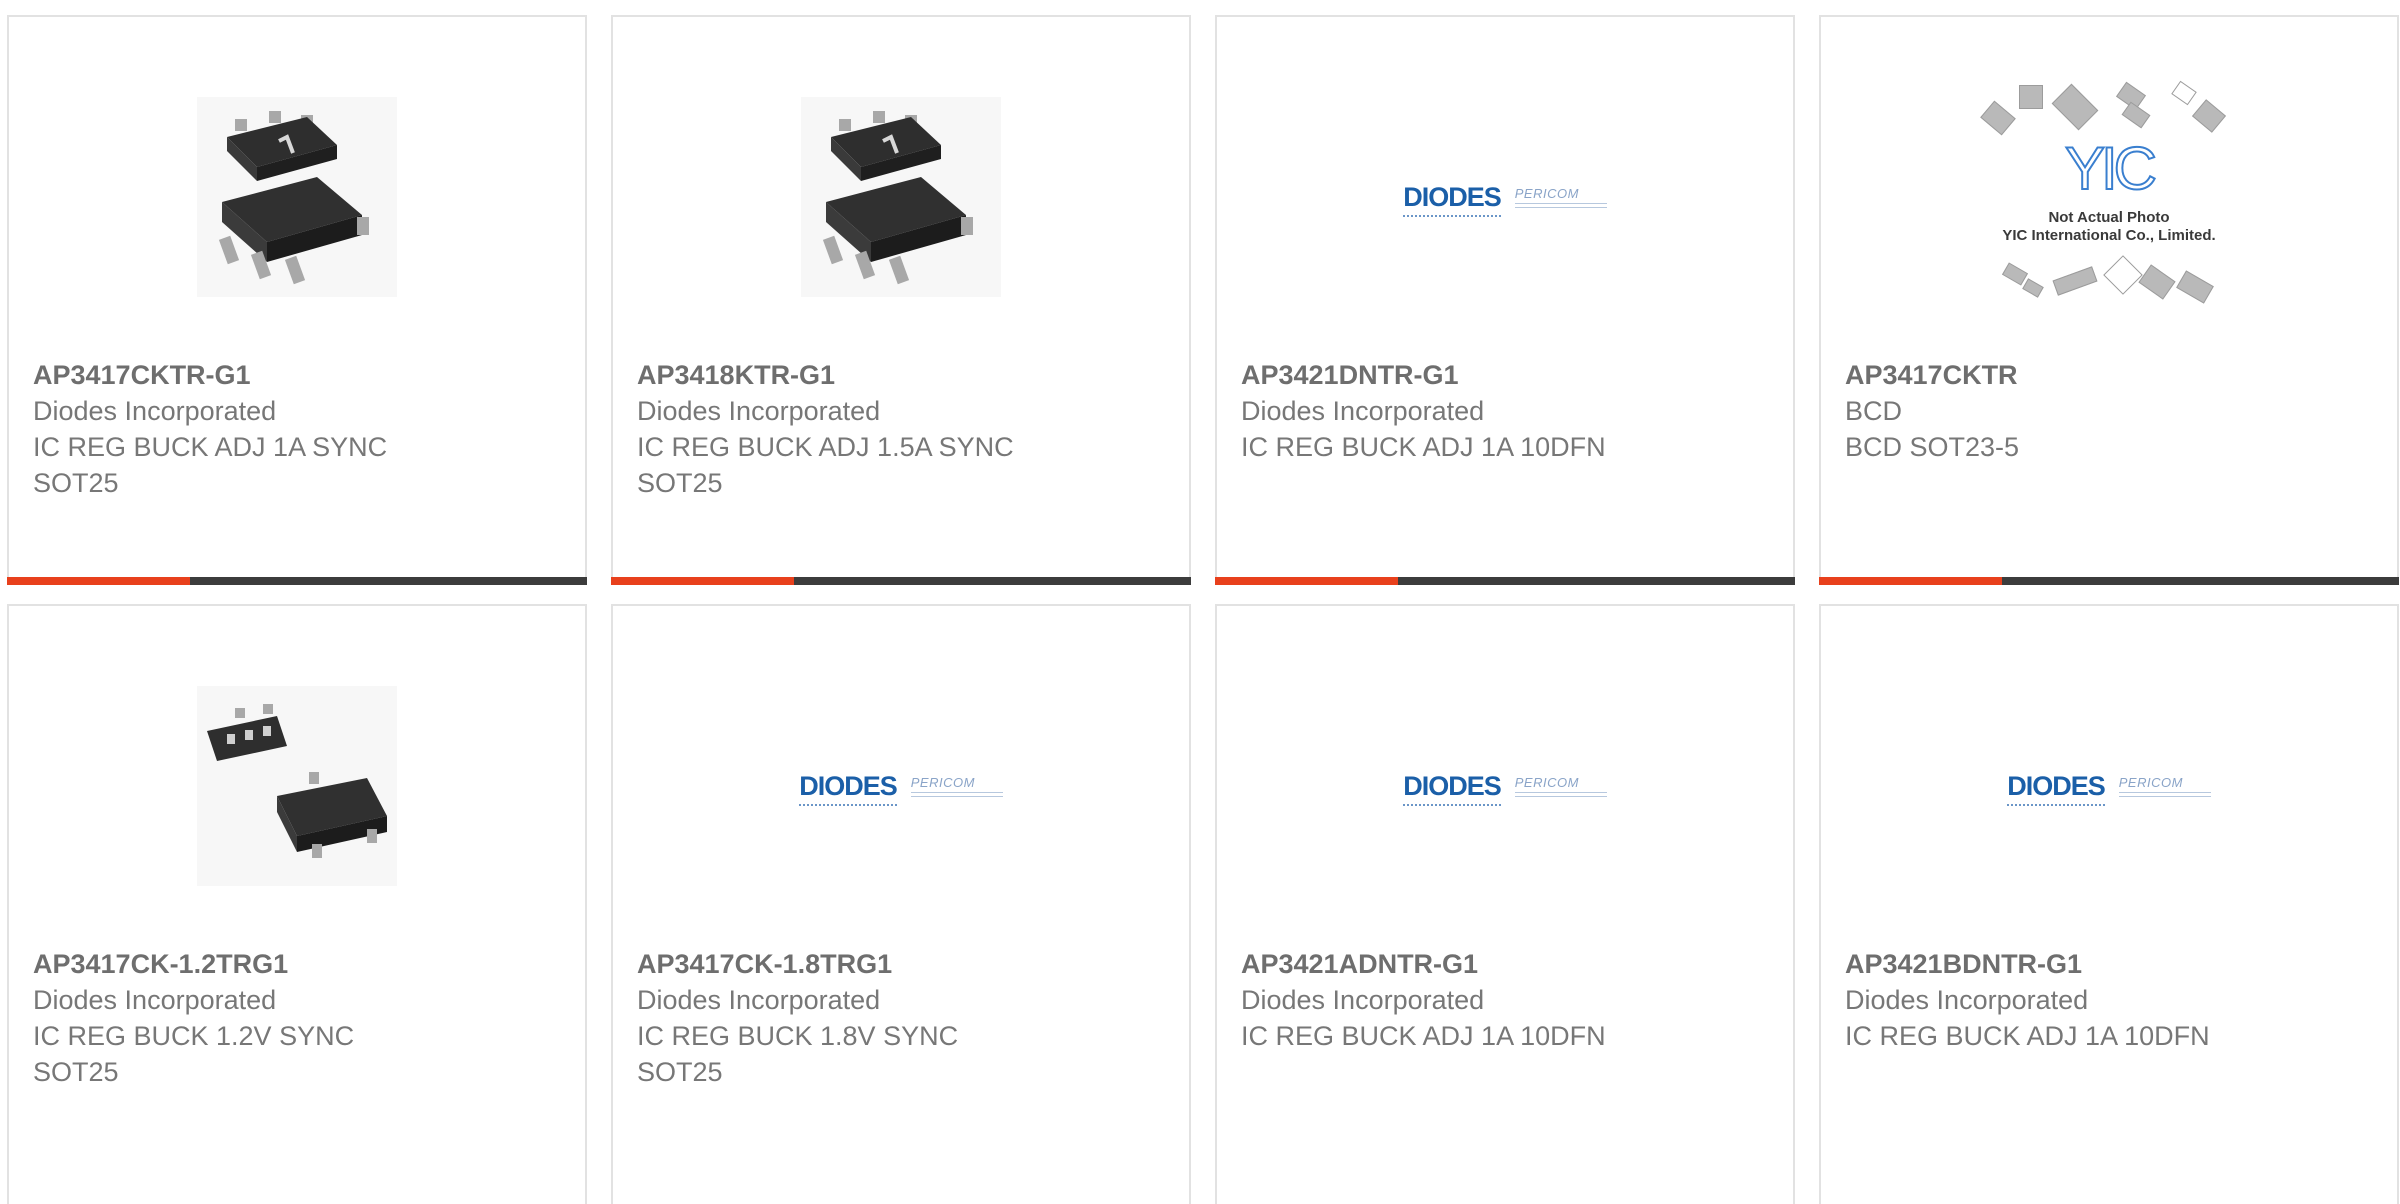  What do you see at coordinates (299, 964) in the screenshot?
I see `part-number: AP3417CK-1.2TRG1` at bounding box center [299, 964].